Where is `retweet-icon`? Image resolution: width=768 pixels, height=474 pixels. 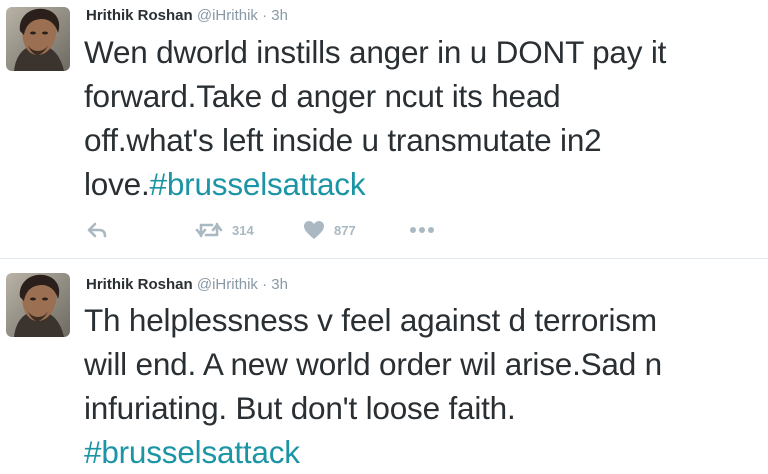
retweet-icon is located at coordinates (209, 230).